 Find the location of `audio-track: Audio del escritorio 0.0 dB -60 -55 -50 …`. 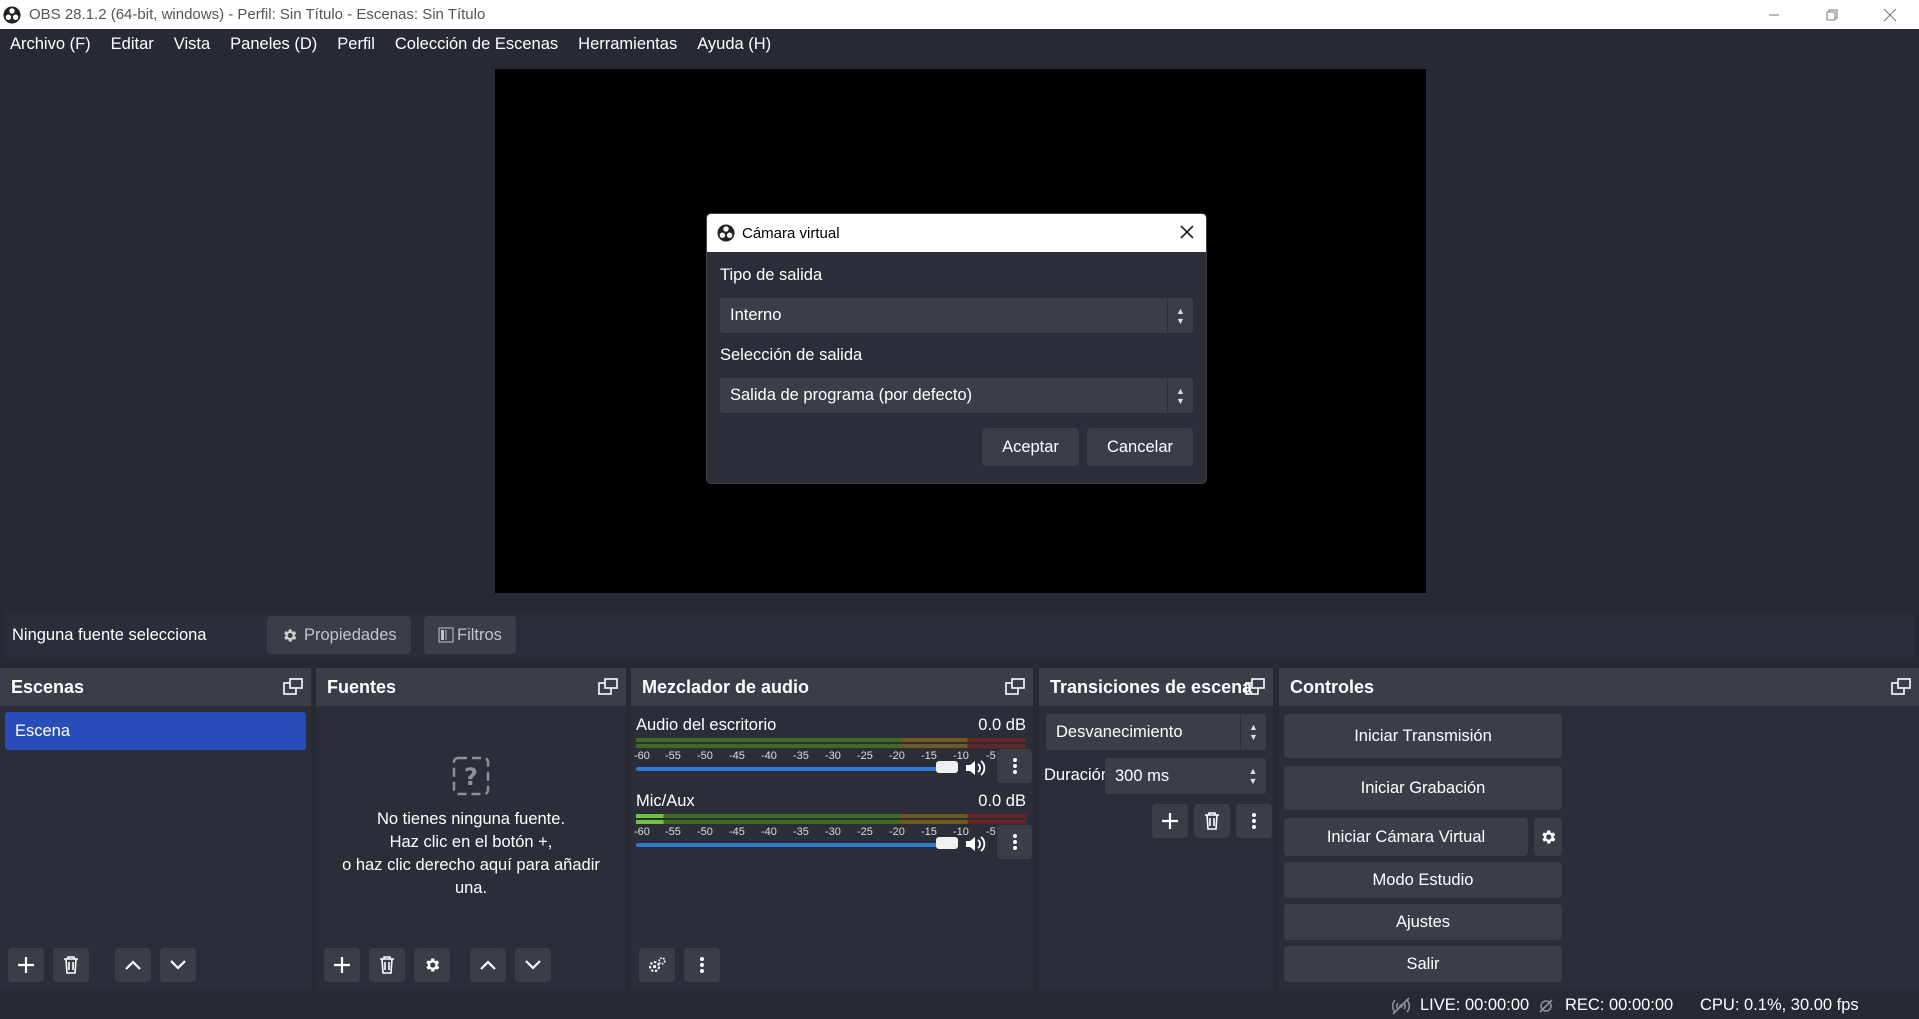

audio-track: Audio del escritorio 0.0 dB -60 -55 -50 … is located at coordinates (833, 754).